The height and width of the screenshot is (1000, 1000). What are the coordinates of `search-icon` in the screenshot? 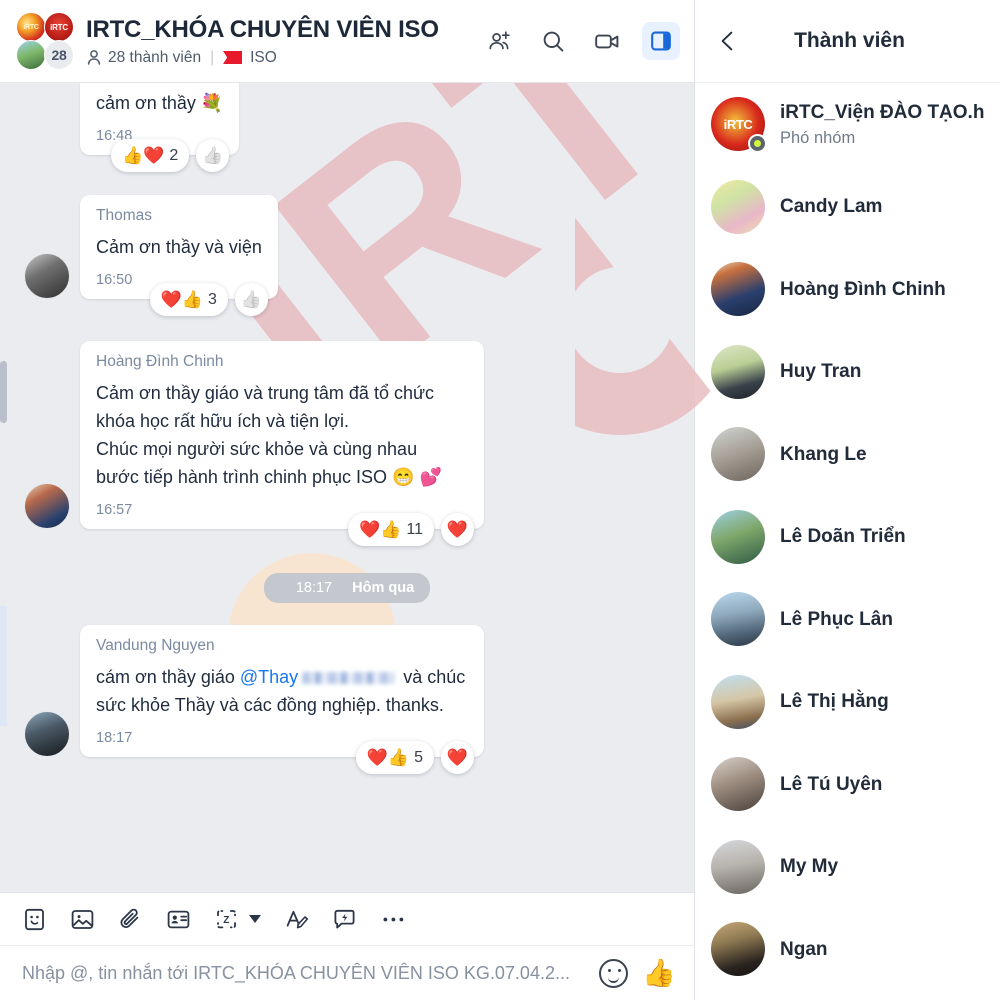 It's located at (553, 41).